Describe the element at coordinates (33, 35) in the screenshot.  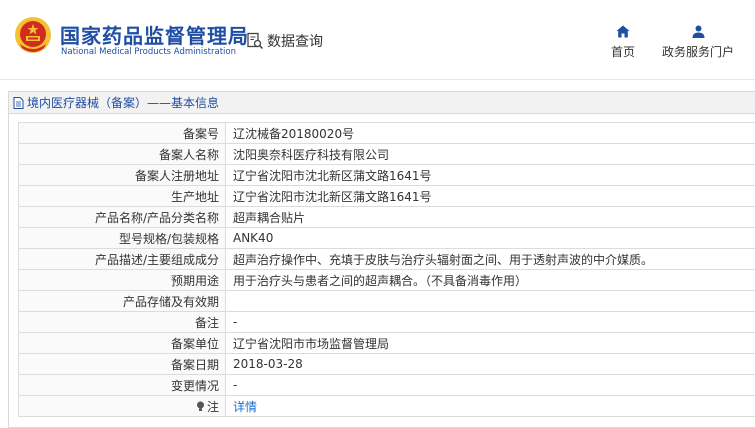
I see `national-emblem-icon` at that location.